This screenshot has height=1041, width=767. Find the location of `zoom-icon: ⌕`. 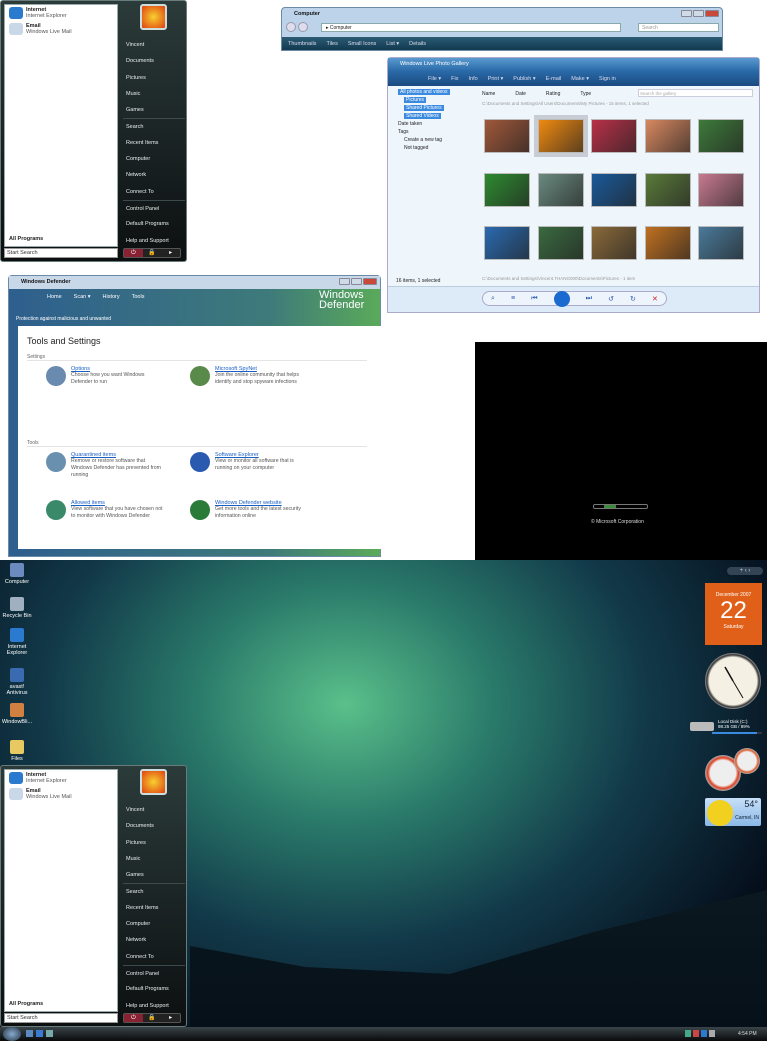

zoom-icon: ⌕ is located at coordinates (493, 299).